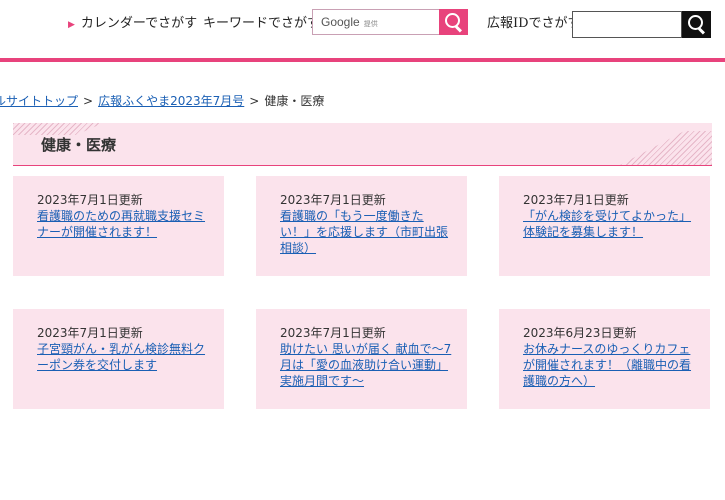 The width and height of the screenshot is (725, 500). What do you see at coordinates (366, 232) in the screenshot?
I see `article-link: 看護職の「もう一度働きたい！」を応援します（市町出張相談）` at bounding box center [366, 232].